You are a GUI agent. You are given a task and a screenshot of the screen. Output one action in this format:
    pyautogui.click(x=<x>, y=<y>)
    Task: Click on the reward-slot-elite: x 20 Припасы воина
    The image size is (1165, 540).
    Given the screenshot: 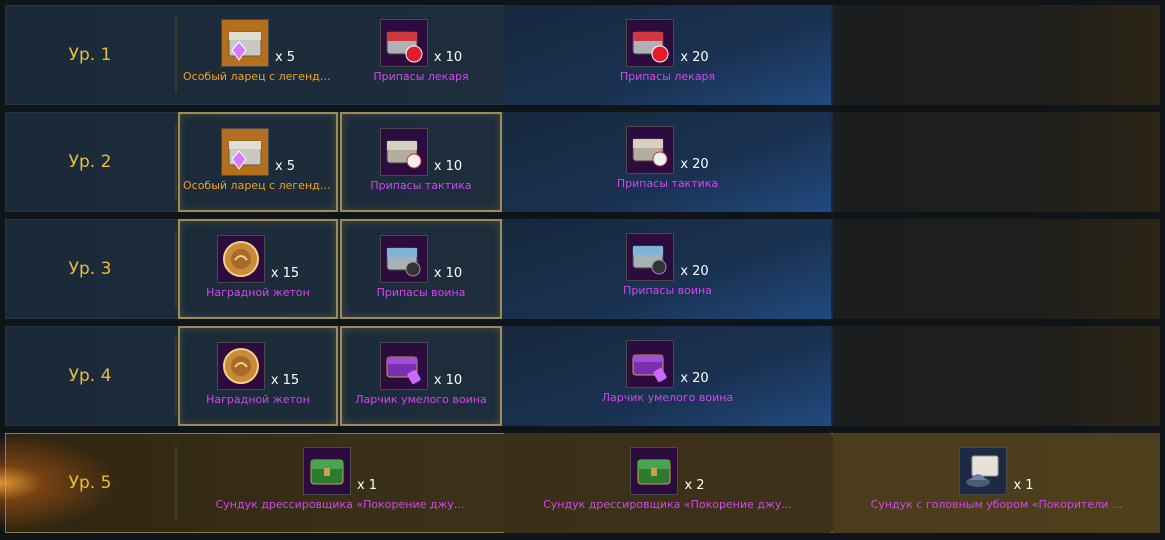 What is the action you would take?
    pyautogui.click(x=667, y=269)
    